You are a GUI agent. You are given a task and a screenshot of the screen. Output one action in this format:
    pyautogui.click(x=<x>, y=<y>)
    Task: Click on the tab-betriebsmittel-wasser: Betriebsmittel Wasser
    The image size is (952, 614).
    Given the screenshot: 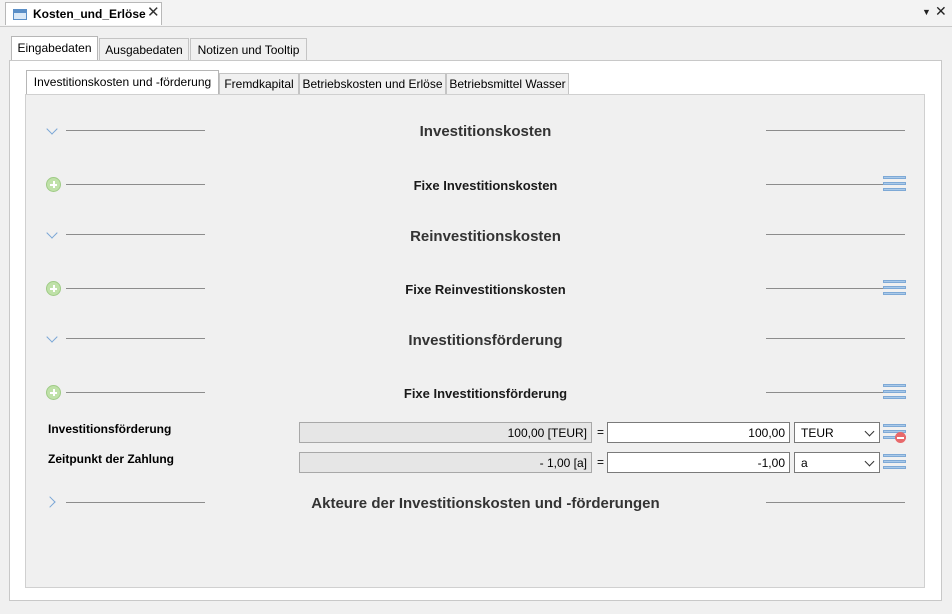 What is the action you would take?
    pyautogui.click(x=507, y=83)
    